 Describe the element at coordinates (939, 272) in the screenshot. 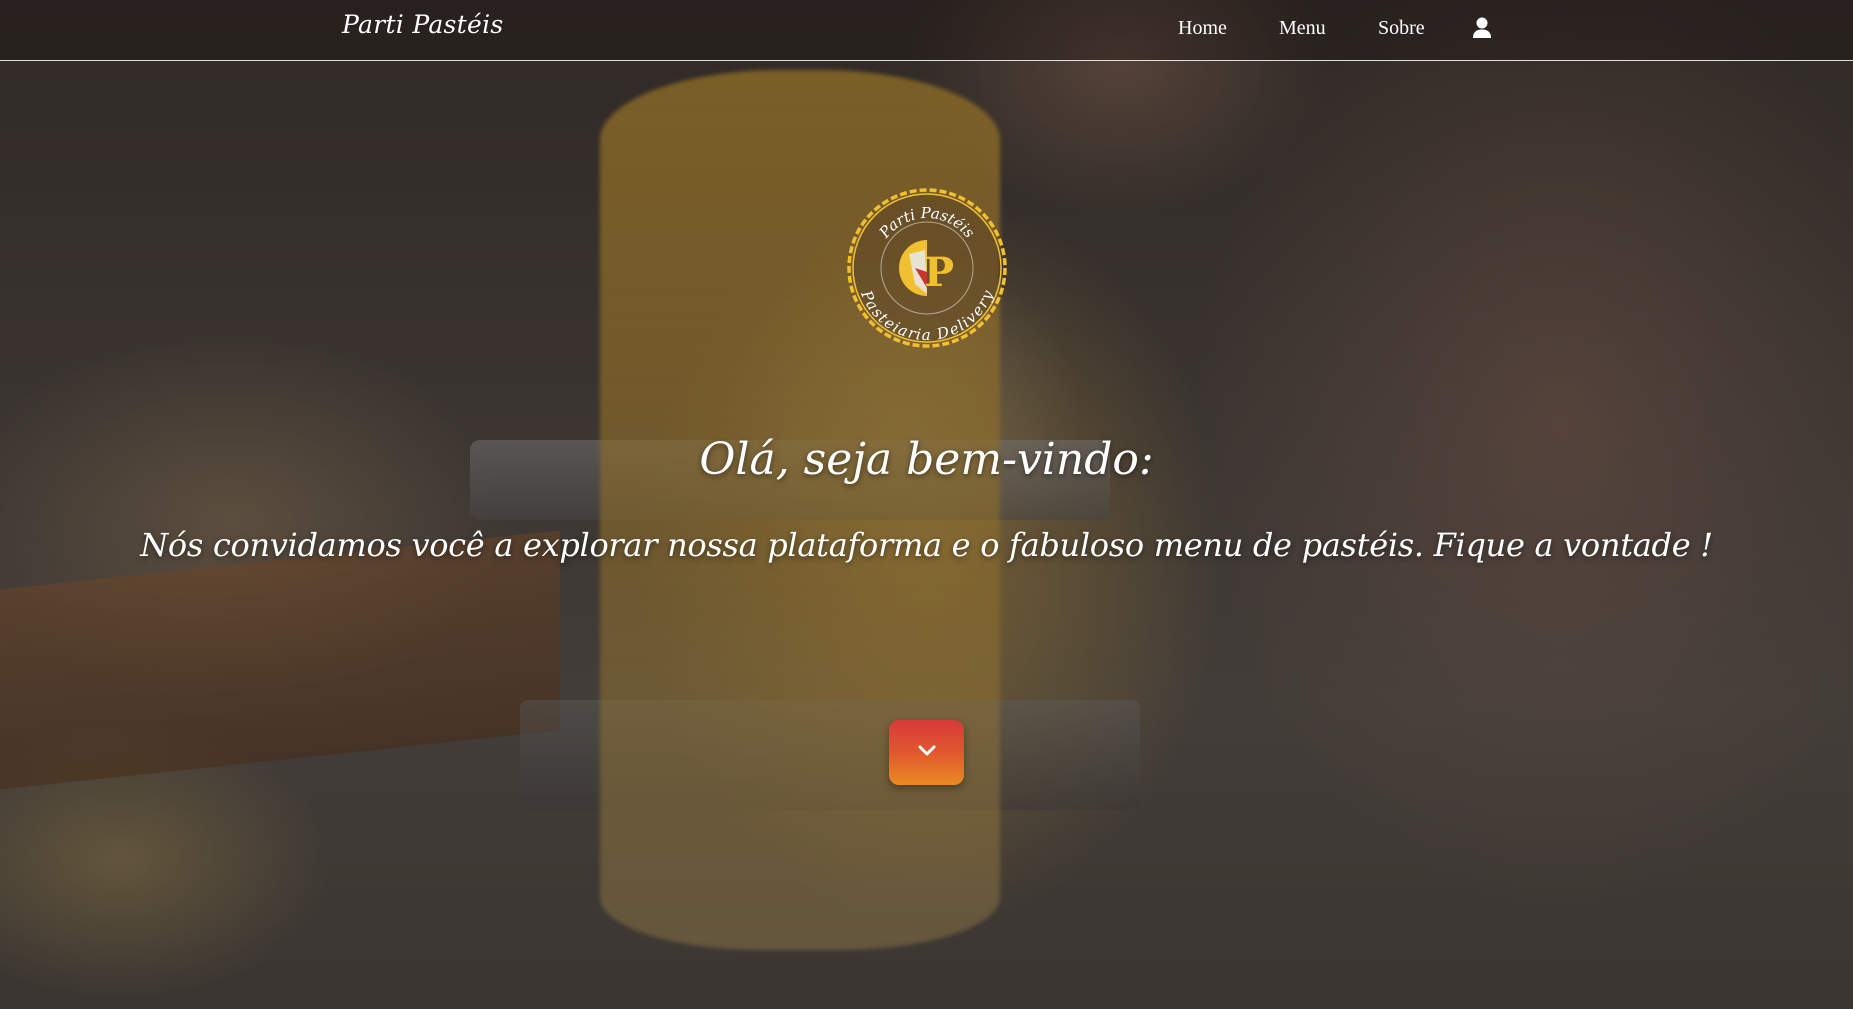

I see `logo-monogram: P` at that location.